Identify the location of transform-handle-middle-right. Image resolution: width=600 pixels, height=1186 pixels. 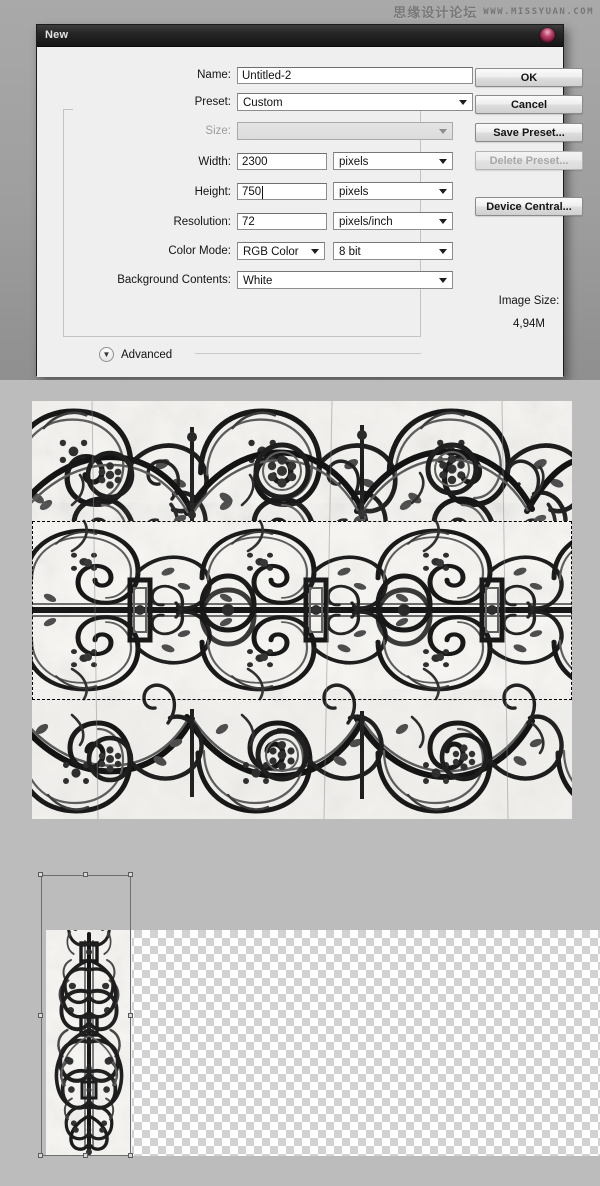
(130, 1015).